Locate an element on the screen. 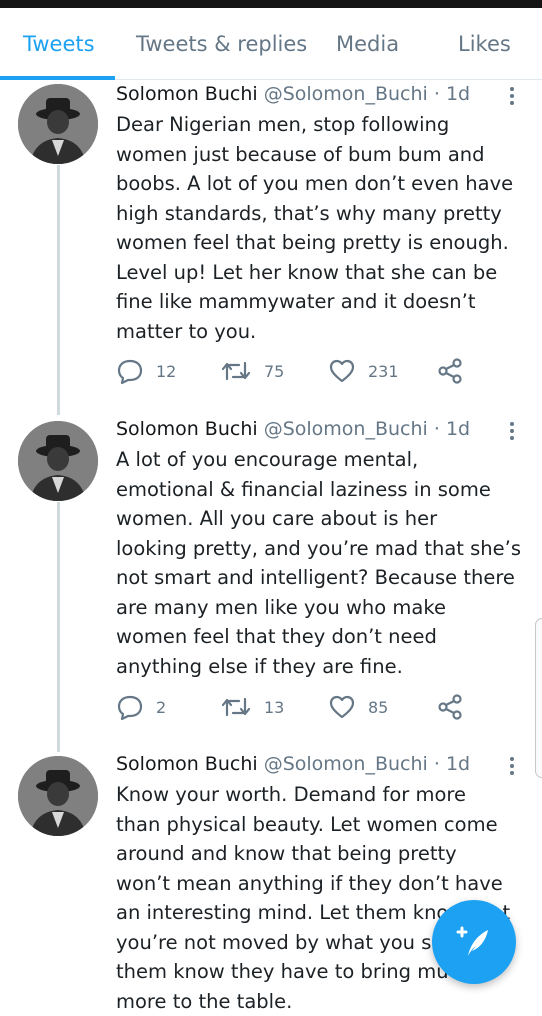 Image resolution: width=542 pixels, height=1016 pixels. reply-button: 2 is located at coordinates (141, 707).